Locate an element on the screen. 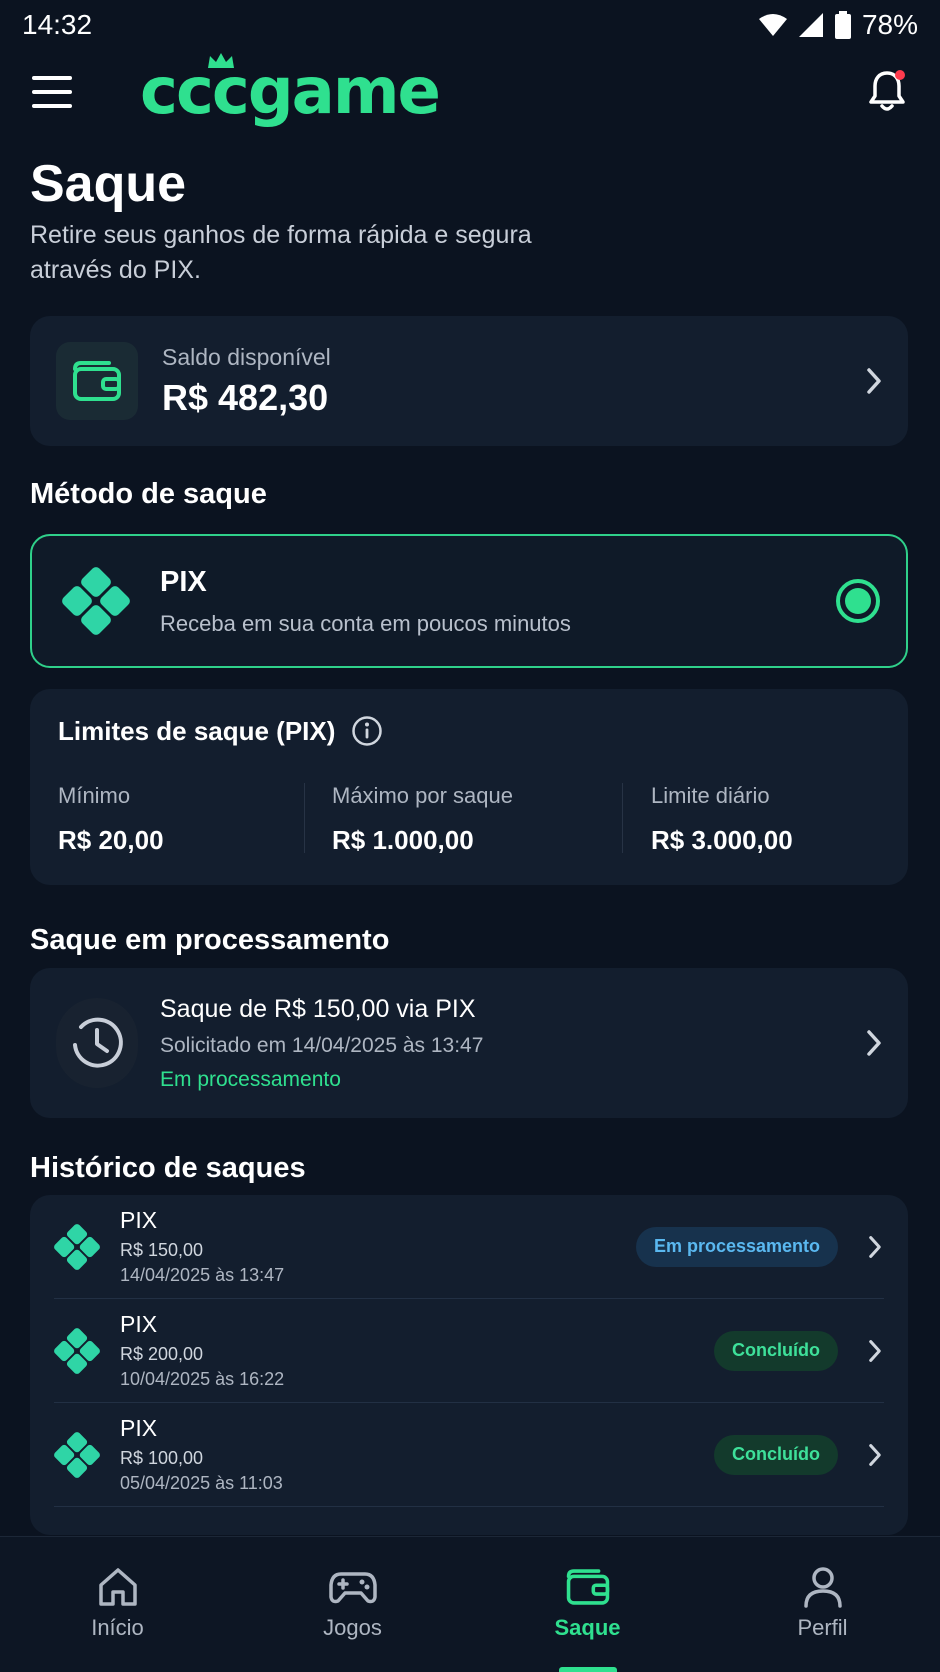 The image size is (940, 1672). limit-maximum: Máximo por saque R$ 1.000,00 is located at coordinates (422, 819).